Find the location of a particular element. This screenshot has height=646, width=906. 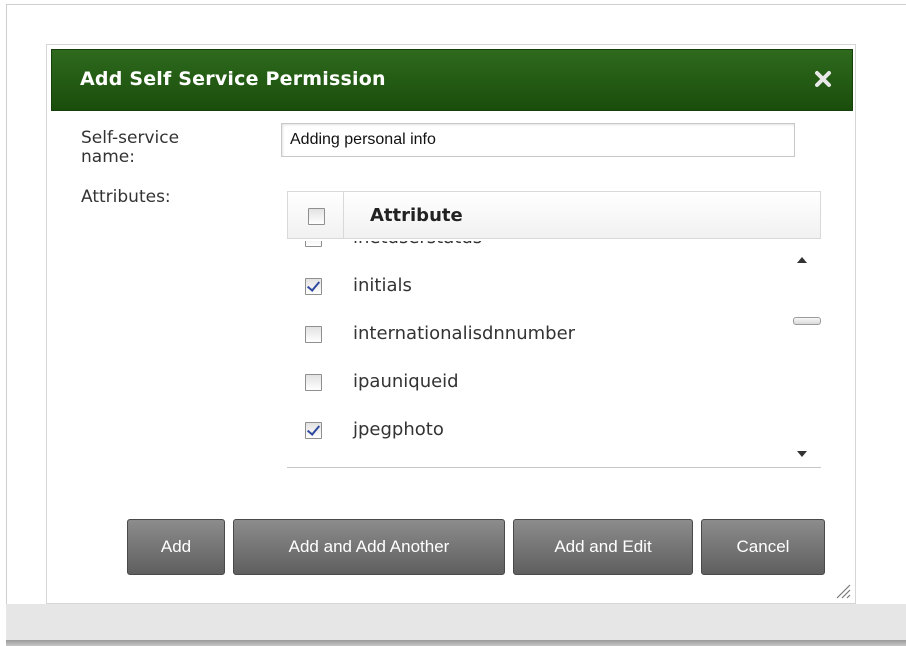

attributes-label: Attributes: is located at coordinates (126, 197).